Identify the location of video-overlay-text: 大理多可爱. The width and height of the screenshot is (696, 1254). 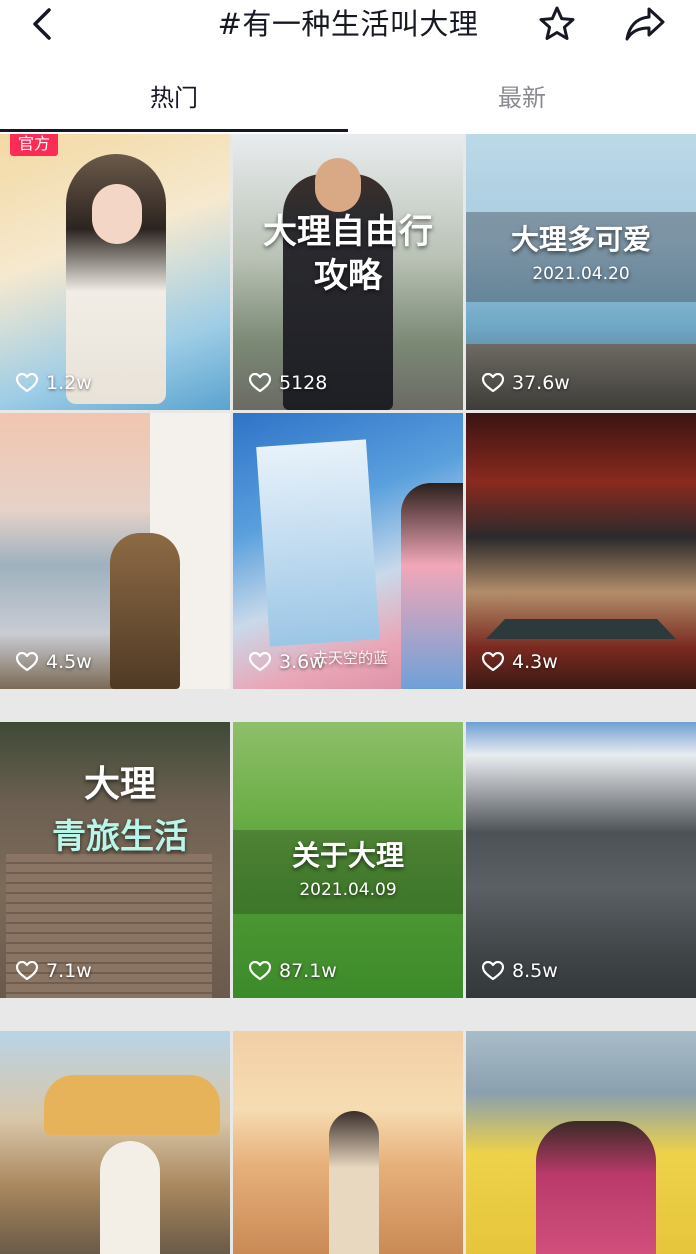
(580, 239).